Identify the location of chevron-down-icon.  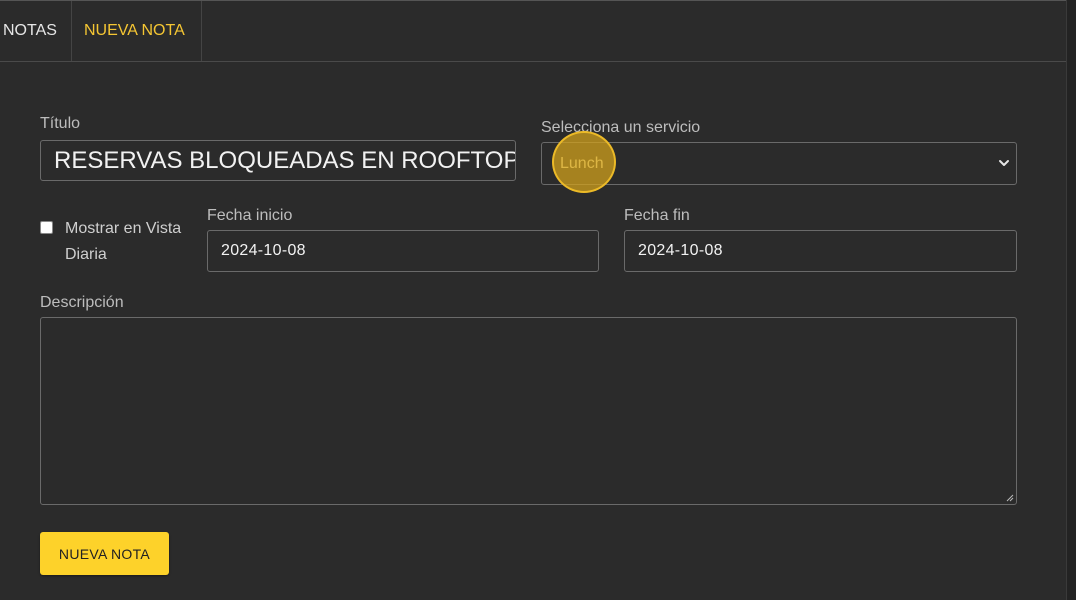
(1004, 163).